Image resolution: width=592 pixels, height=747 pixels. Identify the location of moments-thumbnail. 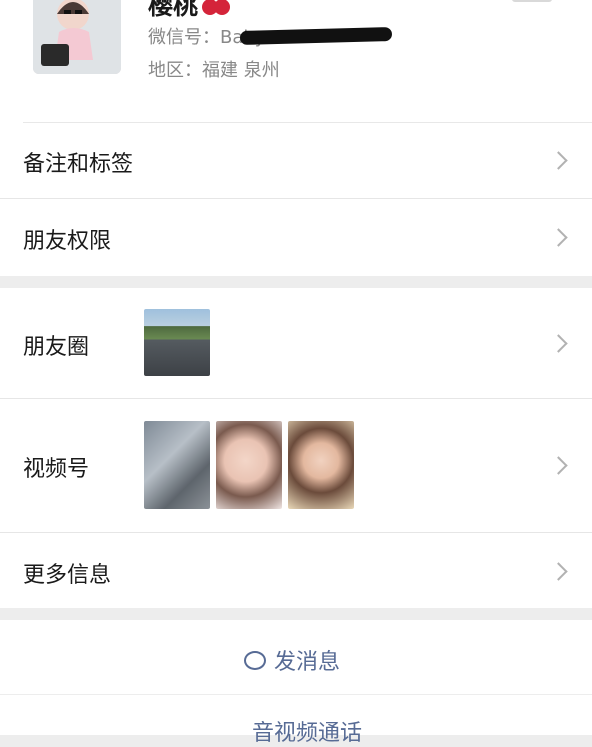
(177, 342).